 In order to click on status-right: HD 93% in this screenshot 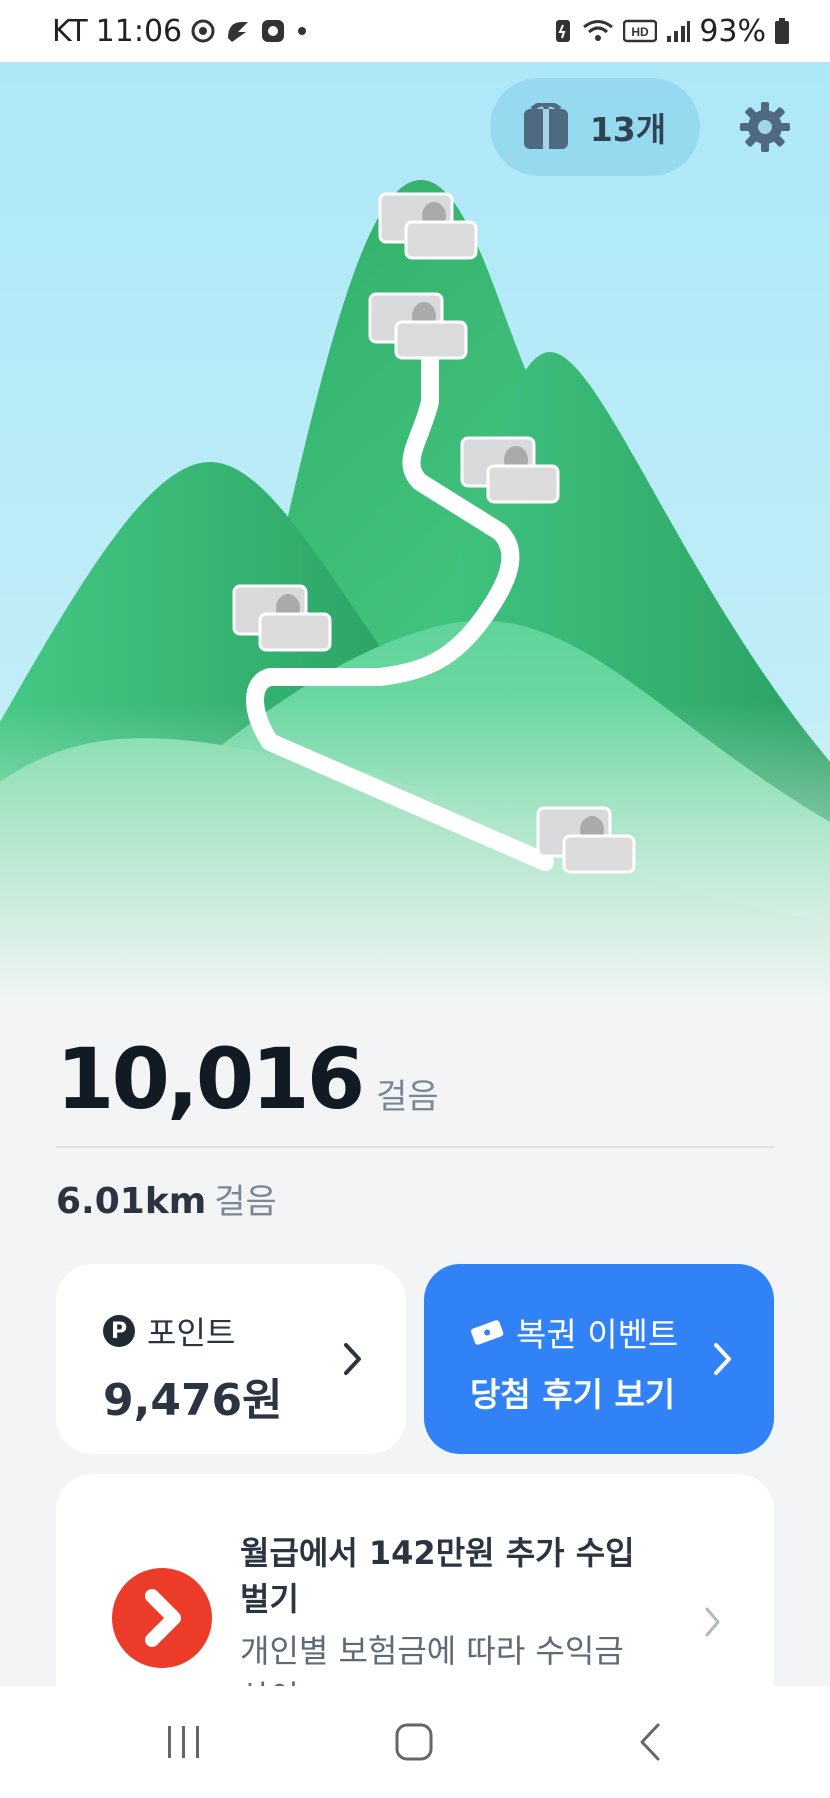, I will do `click(671, 31)`.